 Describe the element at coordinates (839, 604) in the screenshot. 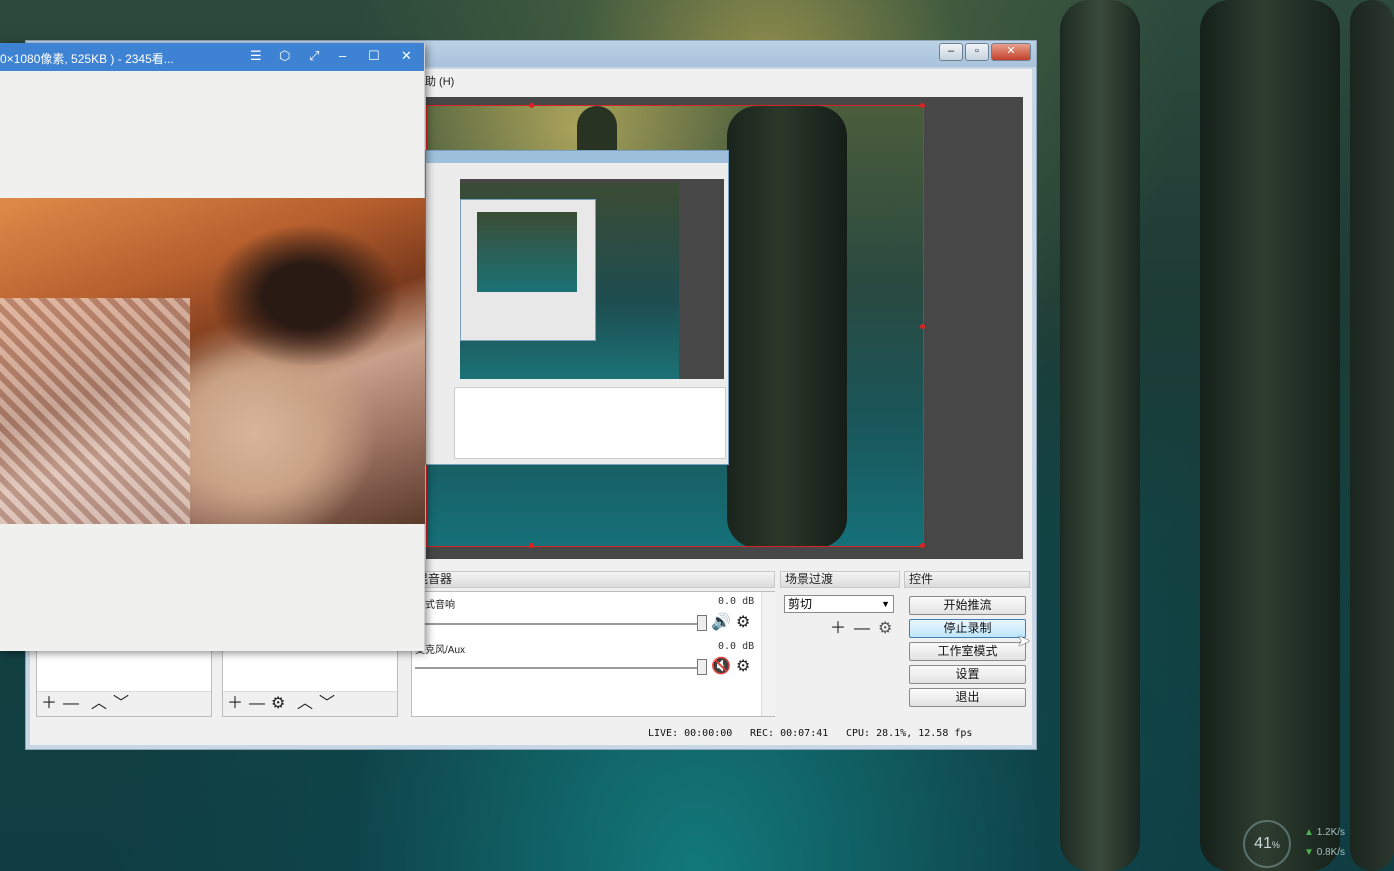

I see `transition-select: 剪切 ▼` at that location.